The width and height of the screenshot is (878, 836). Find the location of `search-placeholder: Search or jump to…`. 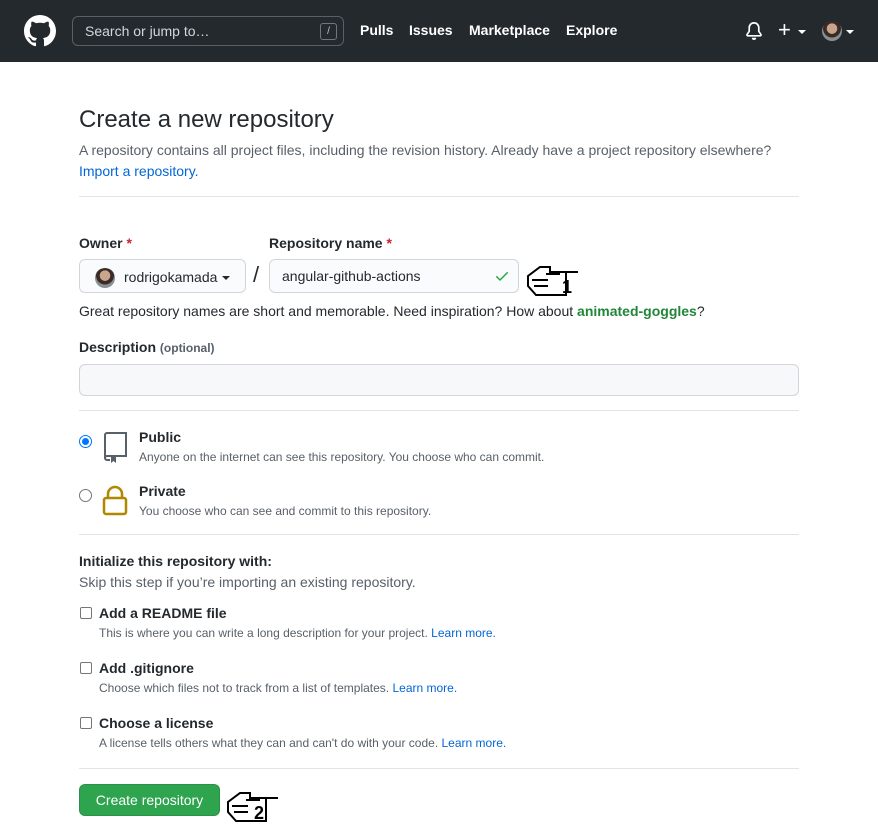

search-placeholder: Search or jump to… is located at coordinates (147, 31).